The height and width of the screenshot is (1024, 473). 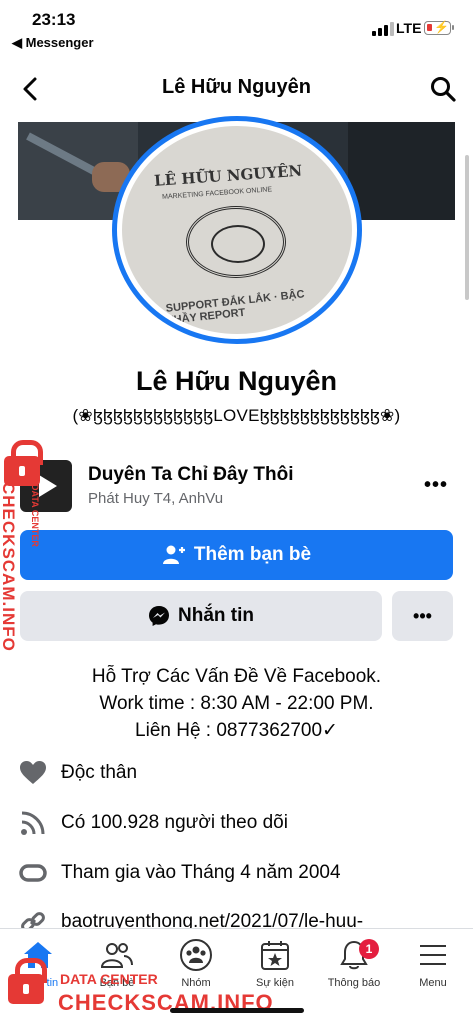 I want to click on network-label: LTE, so click(x=409, y=28).